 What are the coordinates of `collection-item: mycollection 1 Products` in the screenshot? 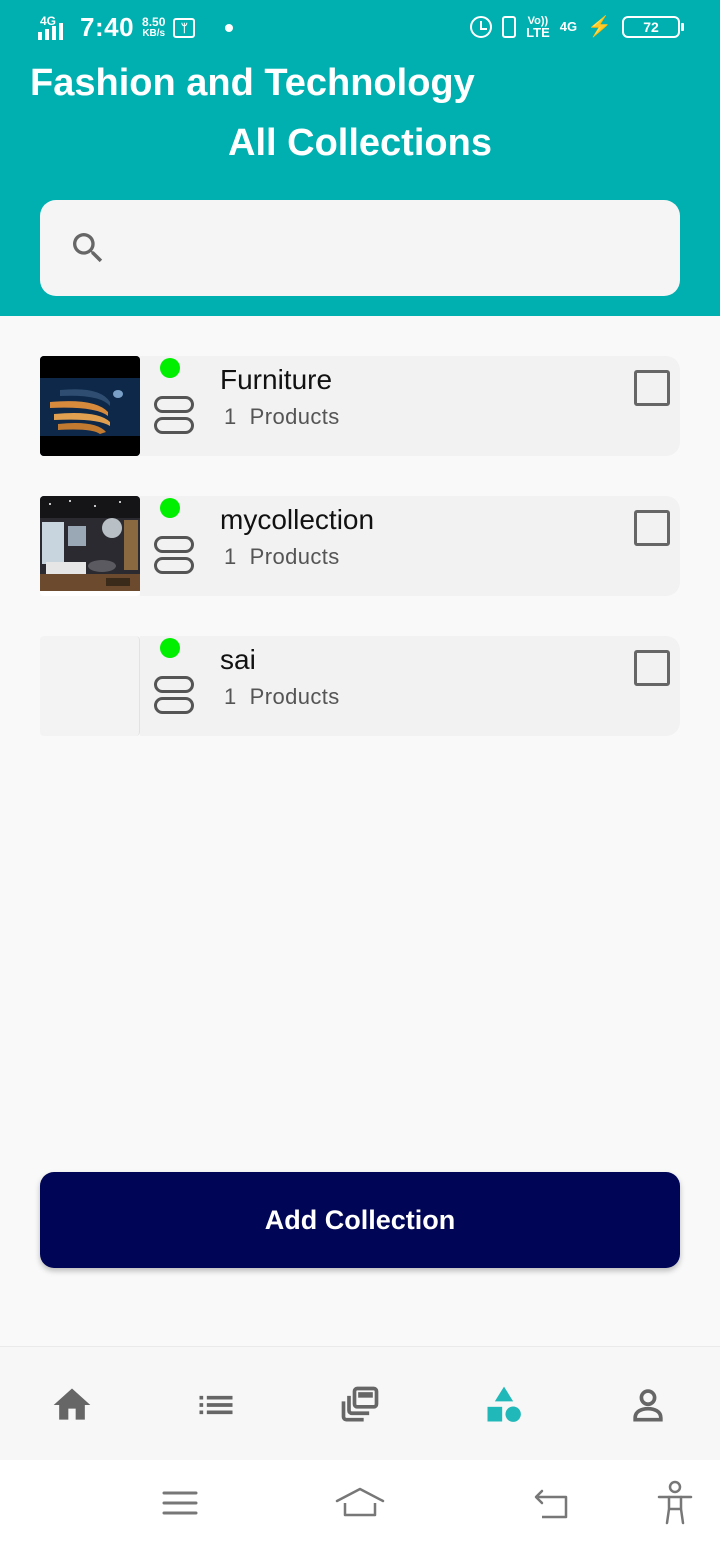 It's located at (360, 546).